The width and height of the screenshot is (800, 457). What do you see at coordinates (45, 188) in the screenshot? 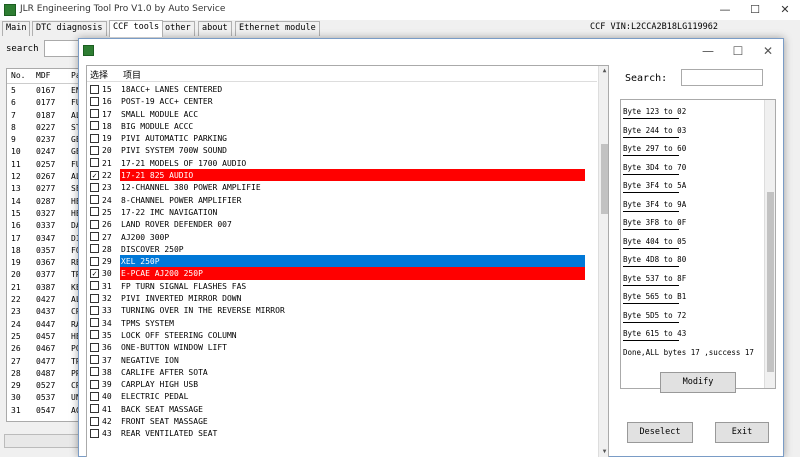
I see `grid-row: 13 0277 SE` at bounding box center [45, 188].